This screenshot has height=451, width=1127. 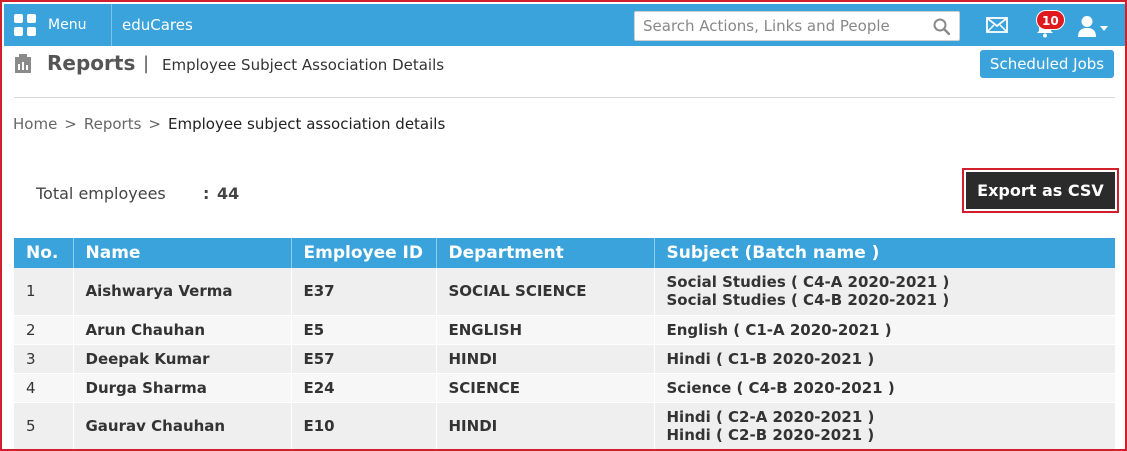 What do you see at coordinates (182, 253) in the screenshot?
I see `column-header-name: Name` at bounding box center [182, 253].